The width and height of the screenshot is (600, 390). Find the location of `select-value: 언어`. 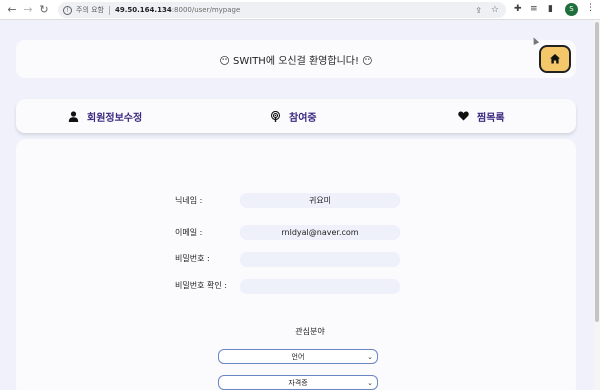

select-value: 언어 is located at coordinates (298, 356).